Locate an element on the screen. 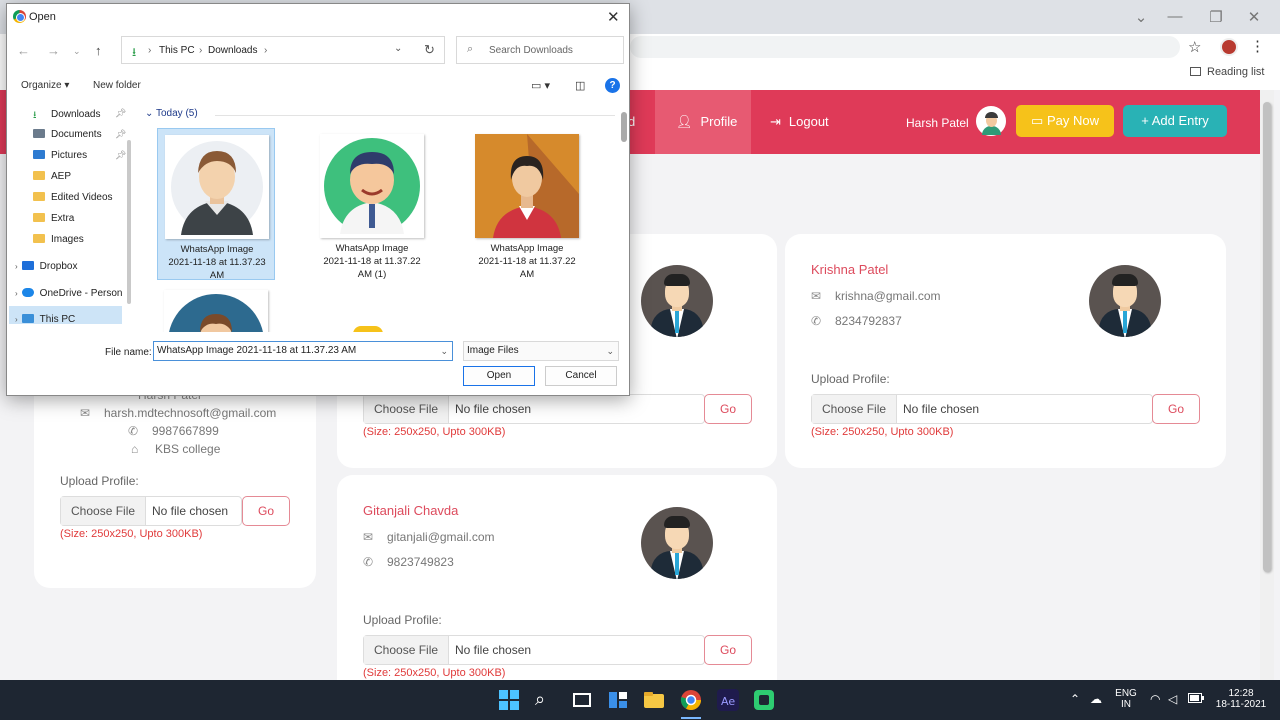 The height and width of the screenshot is (720, 1280). avatar-body is located at coordinates (991, 130).